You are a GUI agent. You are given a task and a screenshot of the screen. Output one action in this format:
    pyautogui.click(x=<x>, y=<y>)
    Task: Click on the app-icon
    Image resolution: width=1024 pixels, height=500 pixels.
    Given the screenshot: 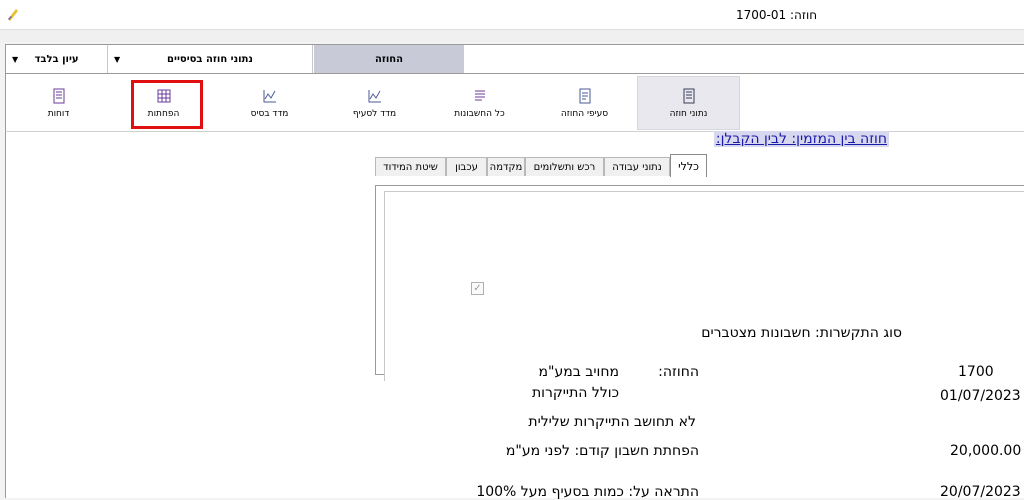 What is the action you would take?
    pyautogui.click(x=13, y=15)
    